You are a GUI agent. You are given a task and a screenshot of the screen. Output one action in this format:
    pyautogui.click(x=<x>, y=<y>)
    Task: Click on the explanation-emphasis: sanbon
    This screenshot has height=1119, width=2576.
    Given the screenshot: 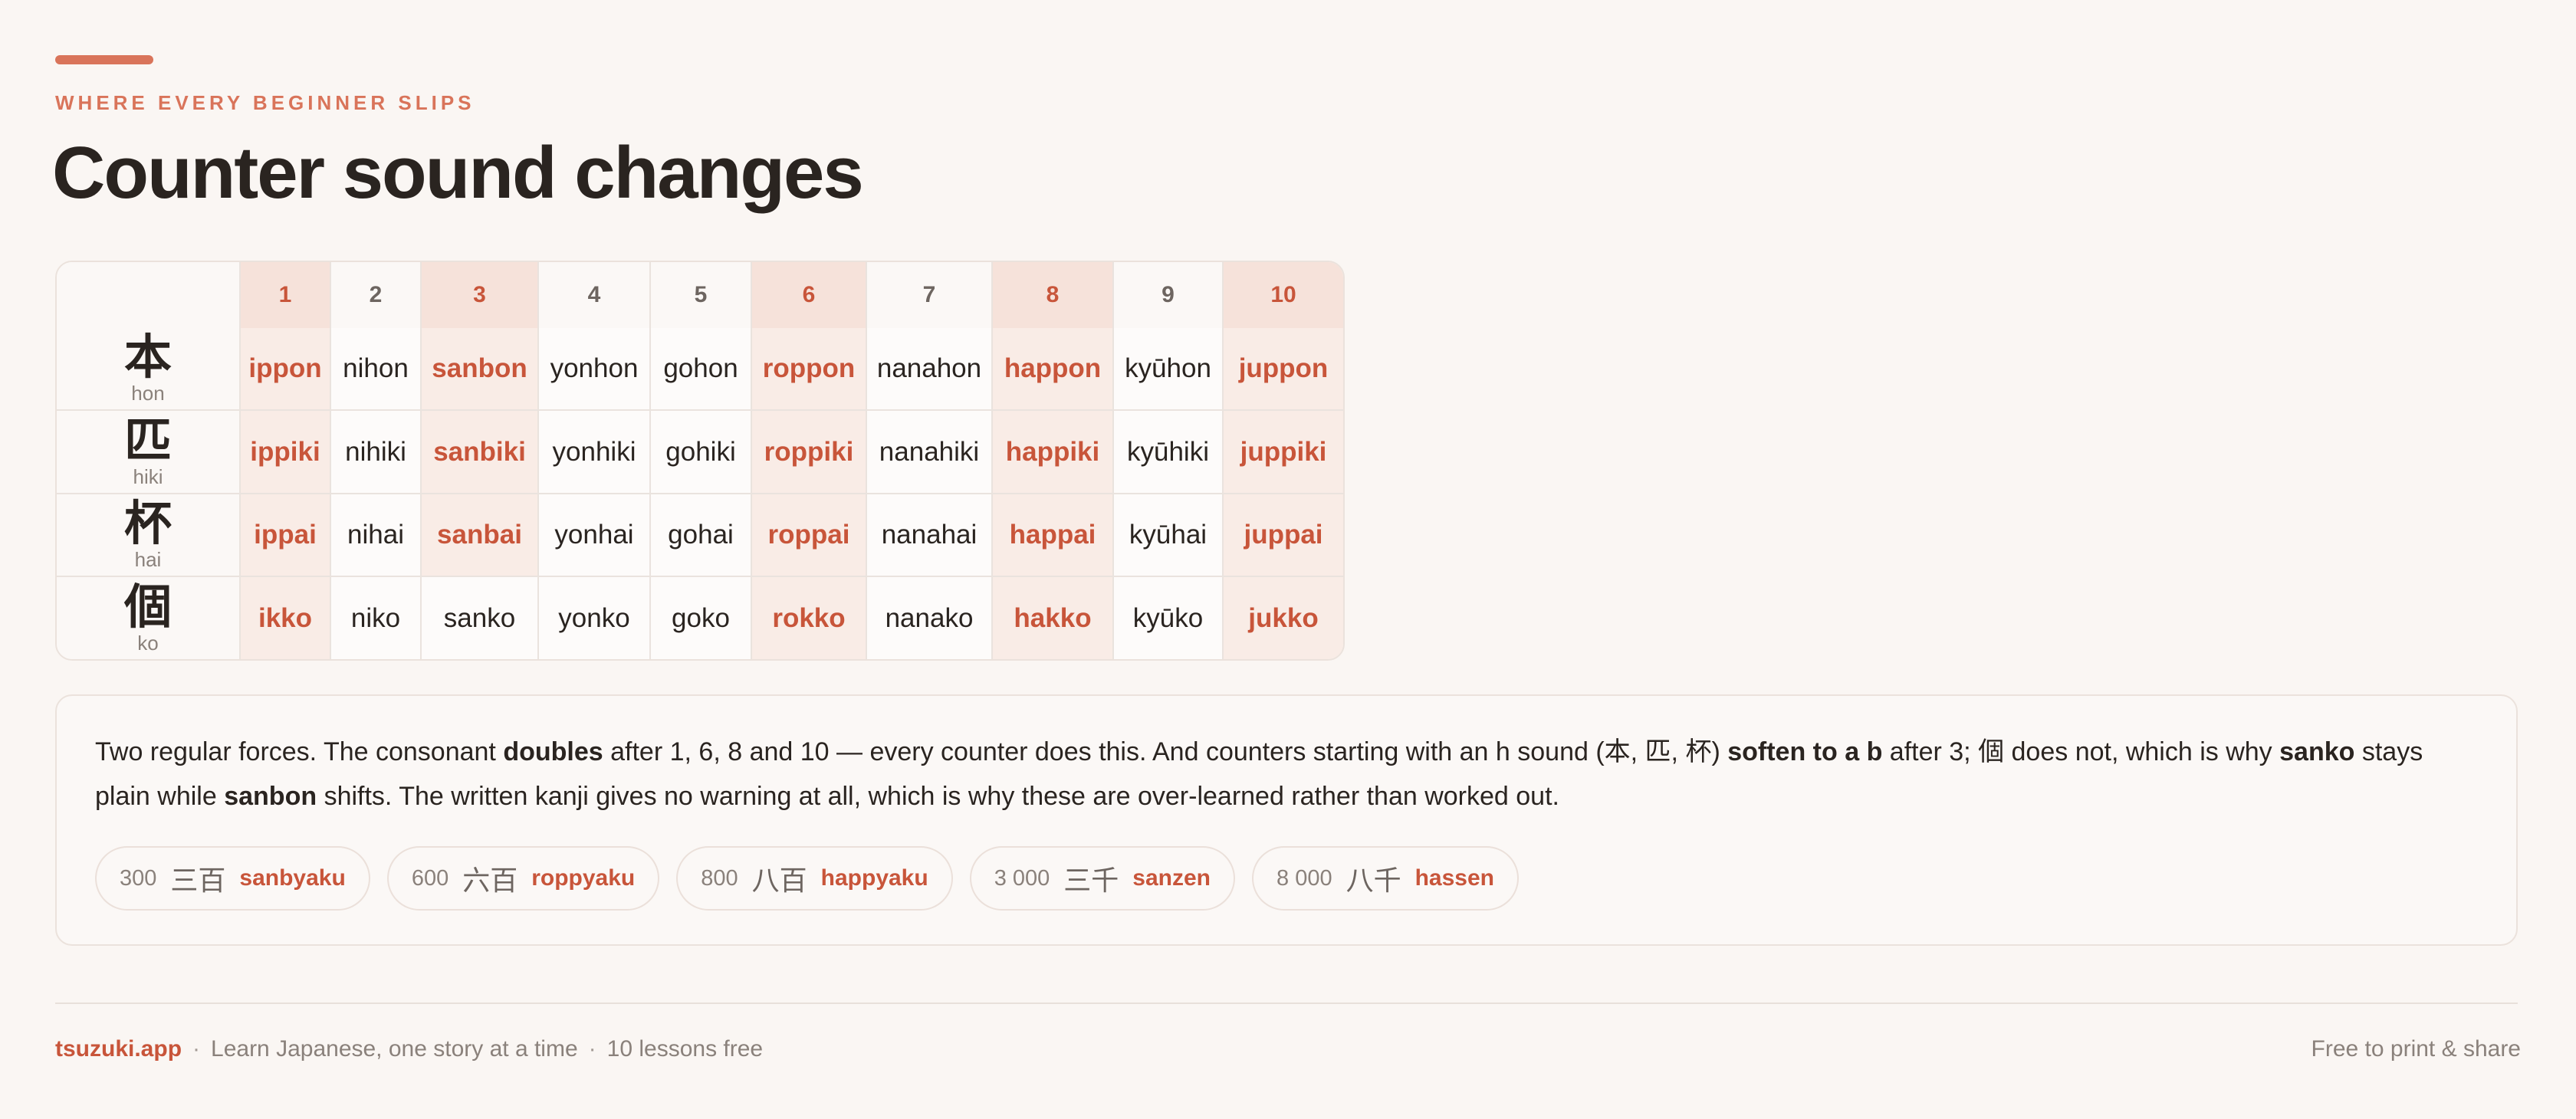 What is the action you would take?
    pyautogui.click(x=270, y=796)
    